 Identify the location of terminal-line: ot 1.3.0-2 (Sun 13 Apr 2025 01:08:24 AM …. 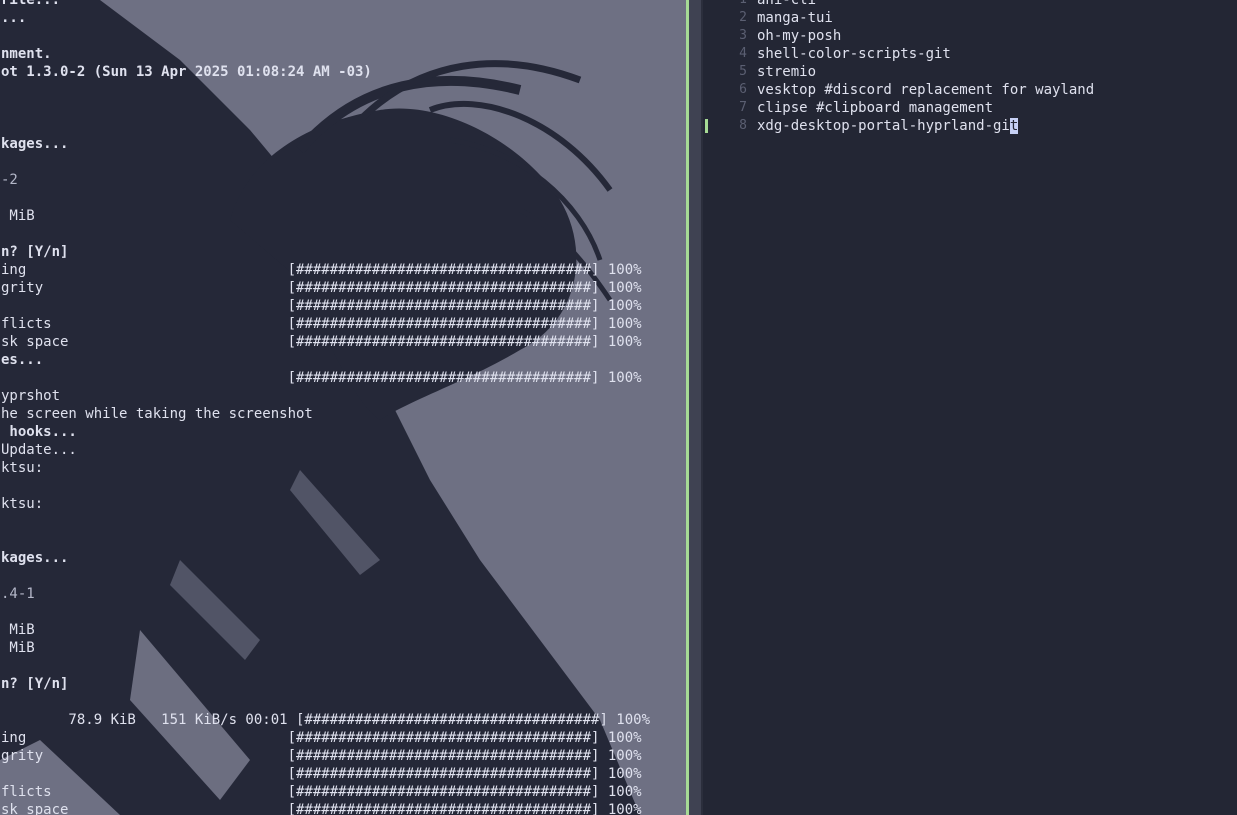
(186, 72).